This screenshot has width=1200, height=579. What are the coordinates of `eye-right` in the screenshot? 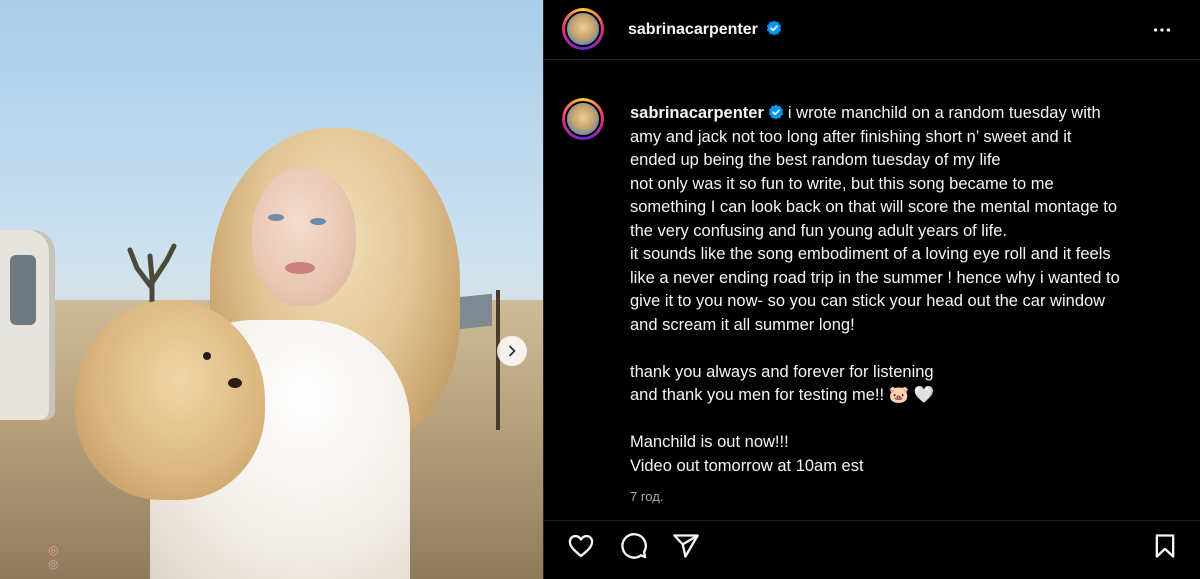 It's located at (318, 221).